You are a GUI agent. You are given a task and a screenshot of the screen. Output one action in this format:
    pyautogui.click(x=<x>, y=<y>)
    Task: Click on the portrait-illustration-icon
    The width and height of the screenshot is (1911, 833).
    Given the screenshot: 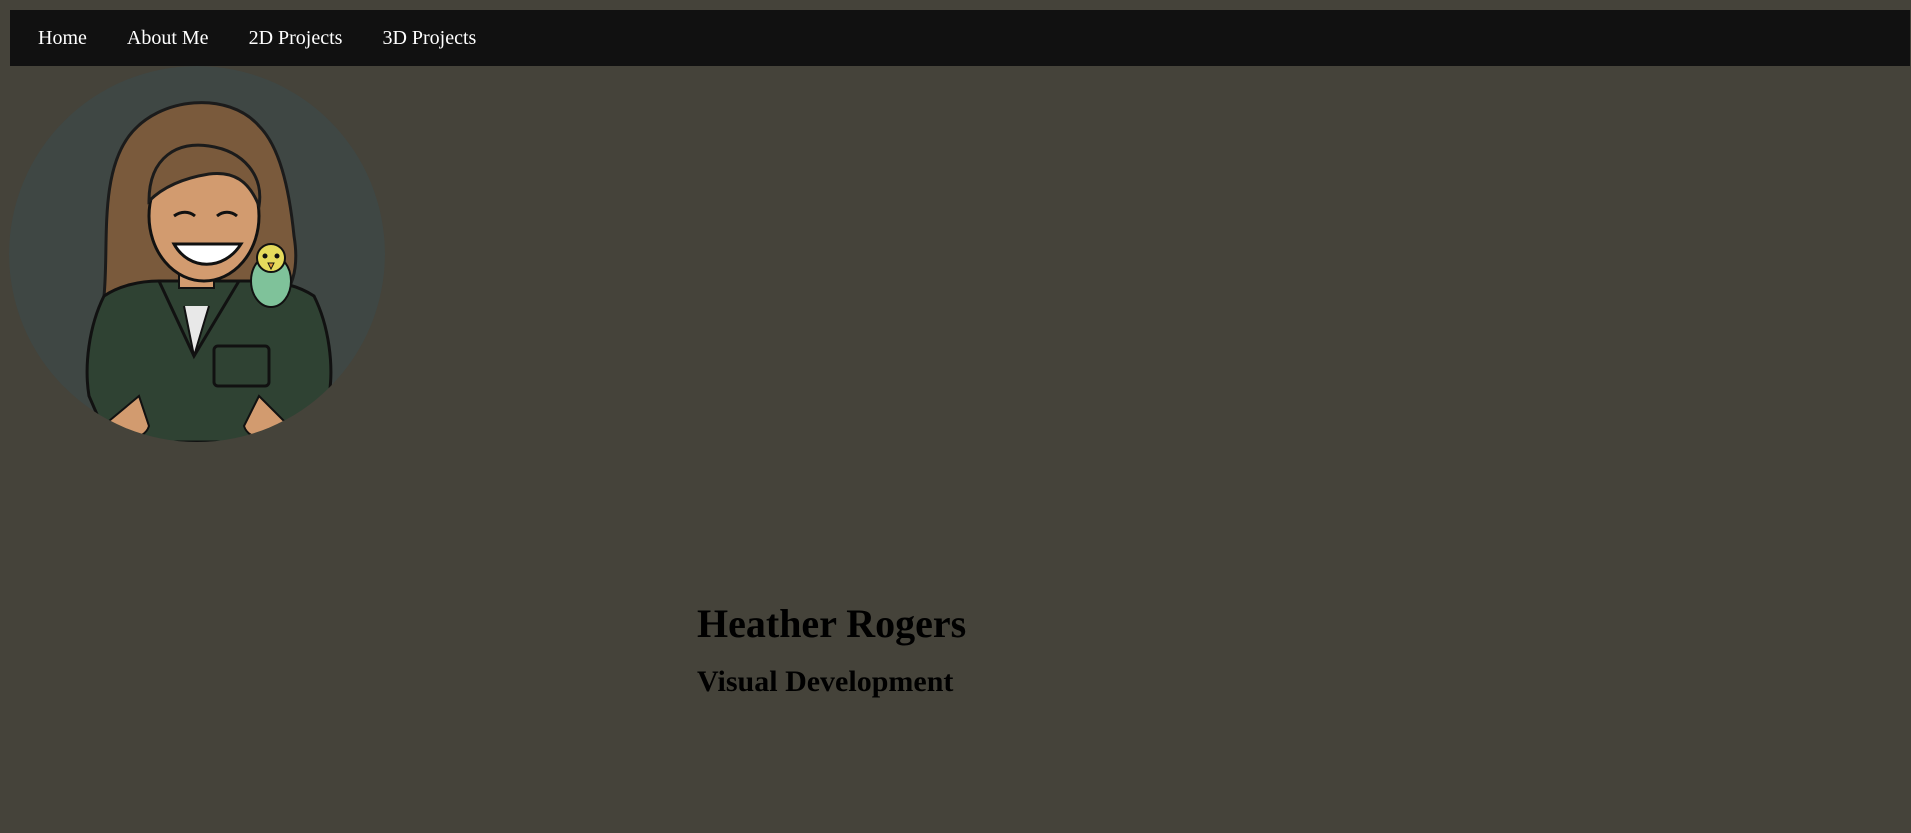 What is the action you would take?
    pyautogui.click(x=197, y=254)
    